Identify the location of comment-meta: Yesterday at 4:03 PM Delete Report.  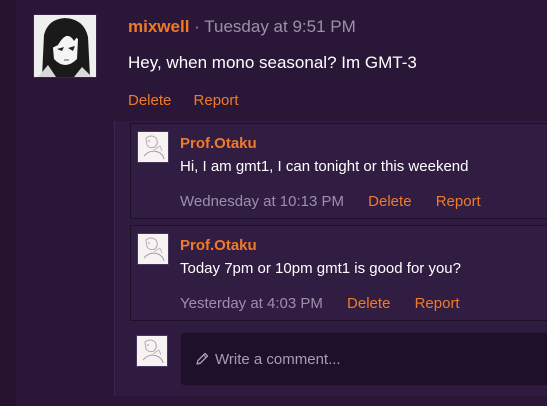
(320, 303).